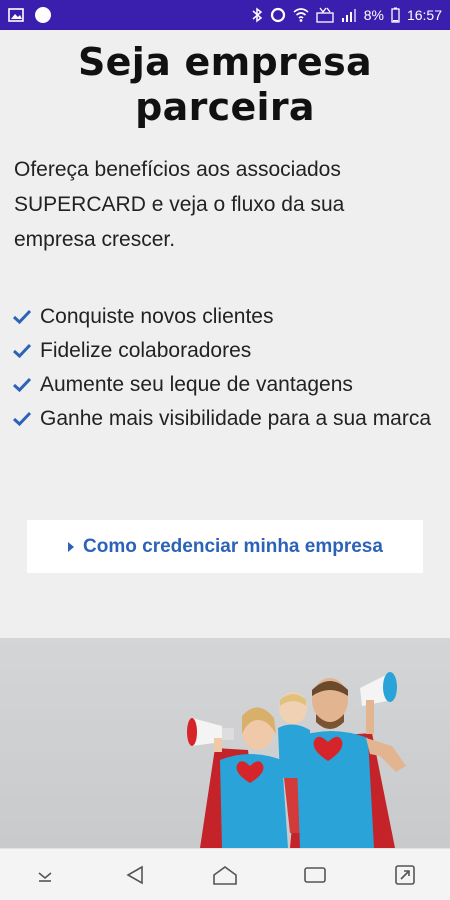  Describe the element at coordinates (146, 350) in the screenshot. I see `benefit-text: Fidelize colaboradores` at that location.